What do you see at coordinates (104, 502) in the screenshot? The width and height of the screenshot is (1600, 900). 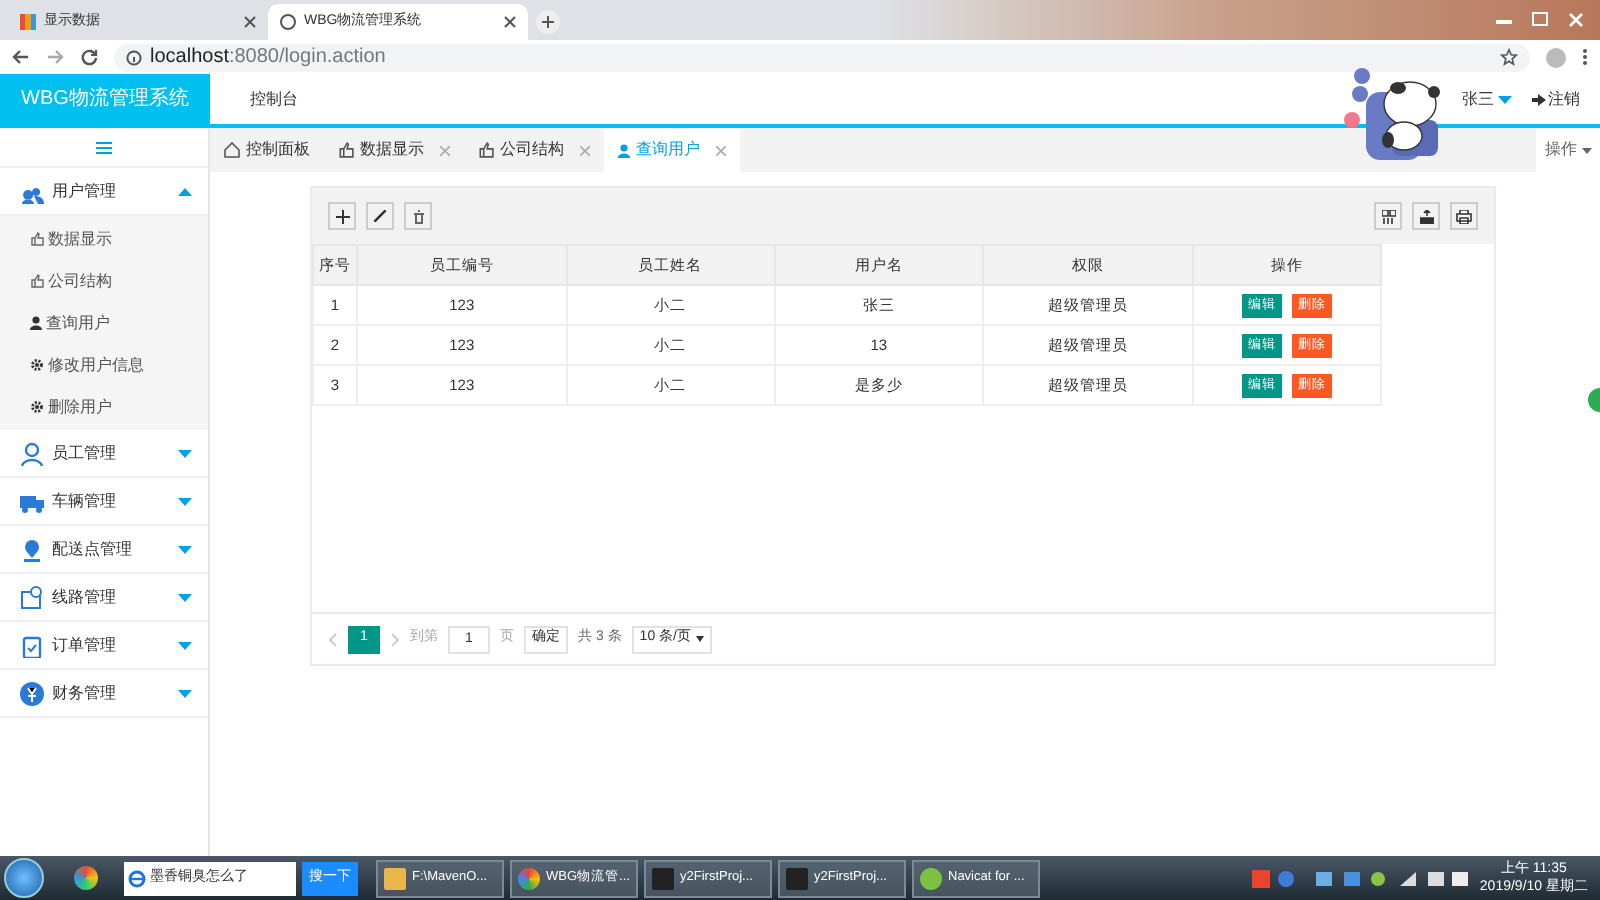 I see `sidebar-menu-item: 车辆管理` at bounding box center [104, 502].